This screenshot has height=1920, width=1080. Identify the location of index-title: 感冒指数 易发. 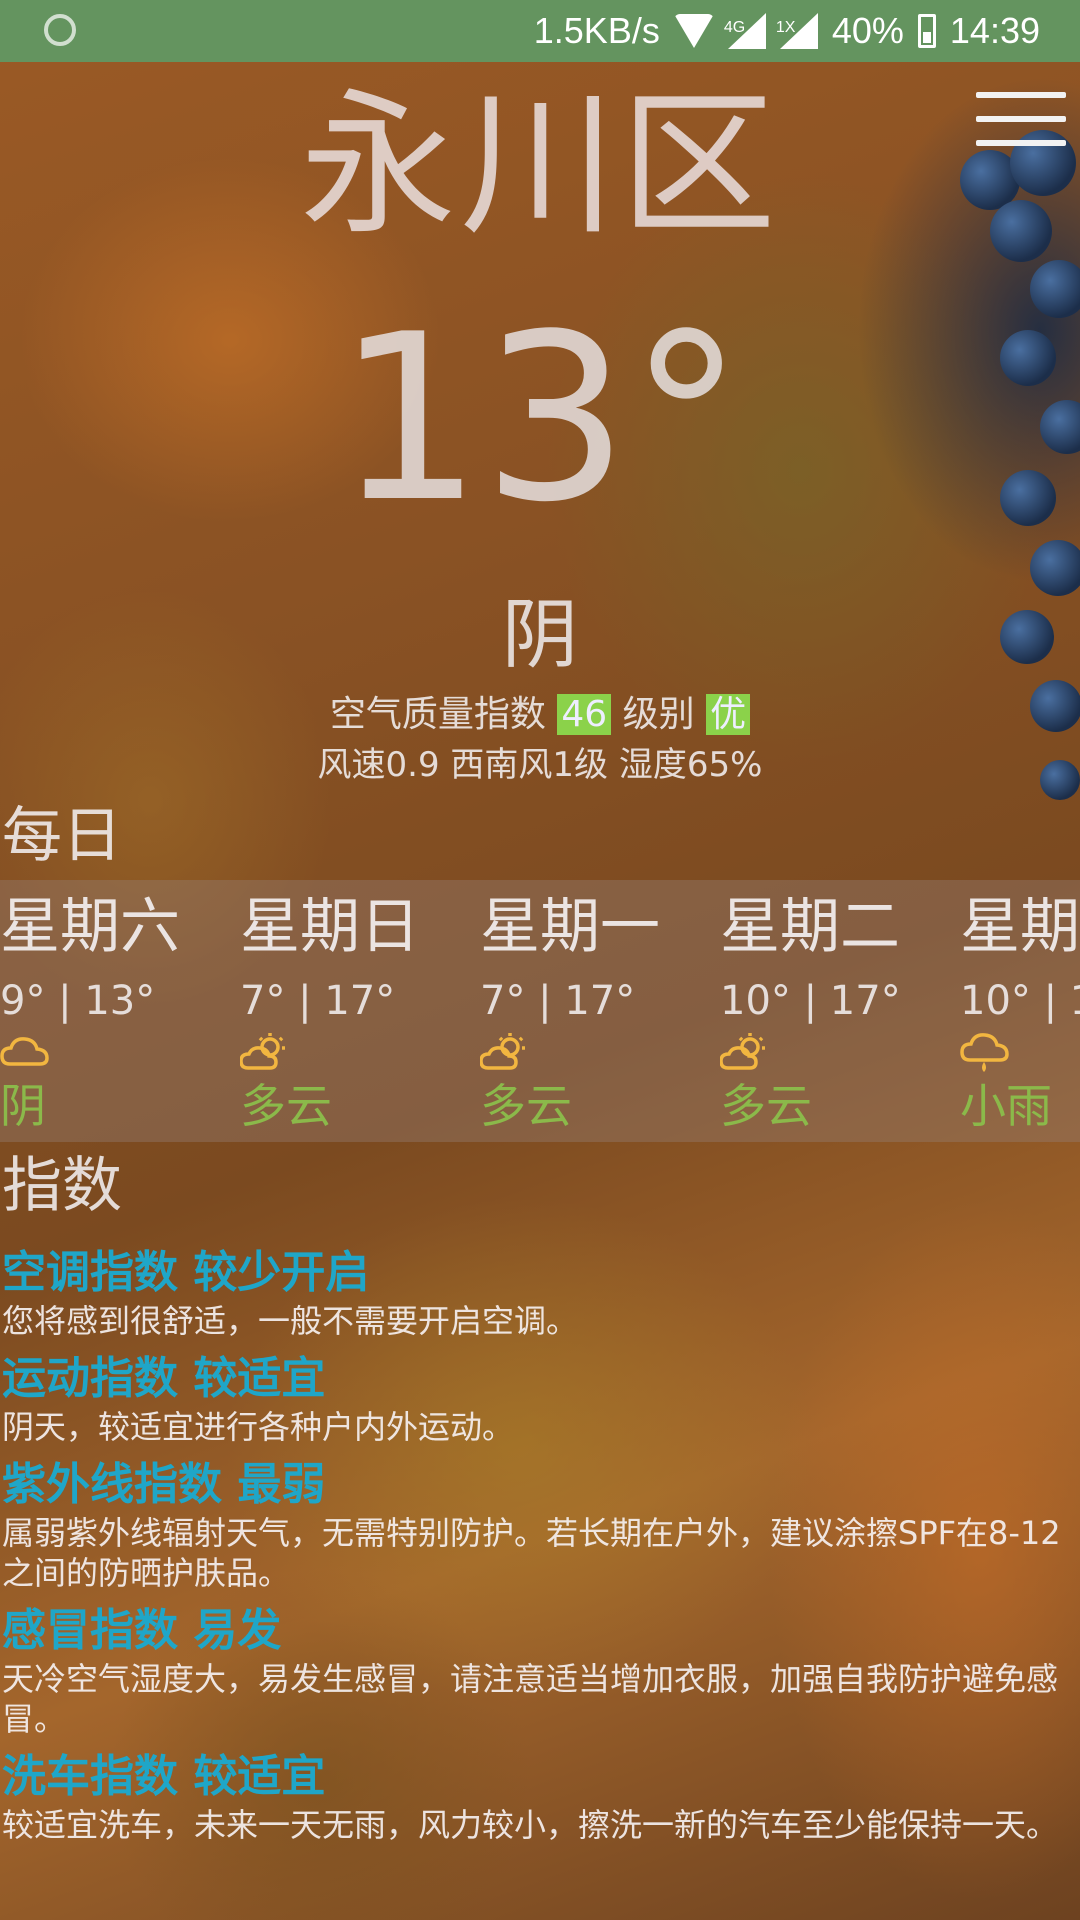
(142, 1630).